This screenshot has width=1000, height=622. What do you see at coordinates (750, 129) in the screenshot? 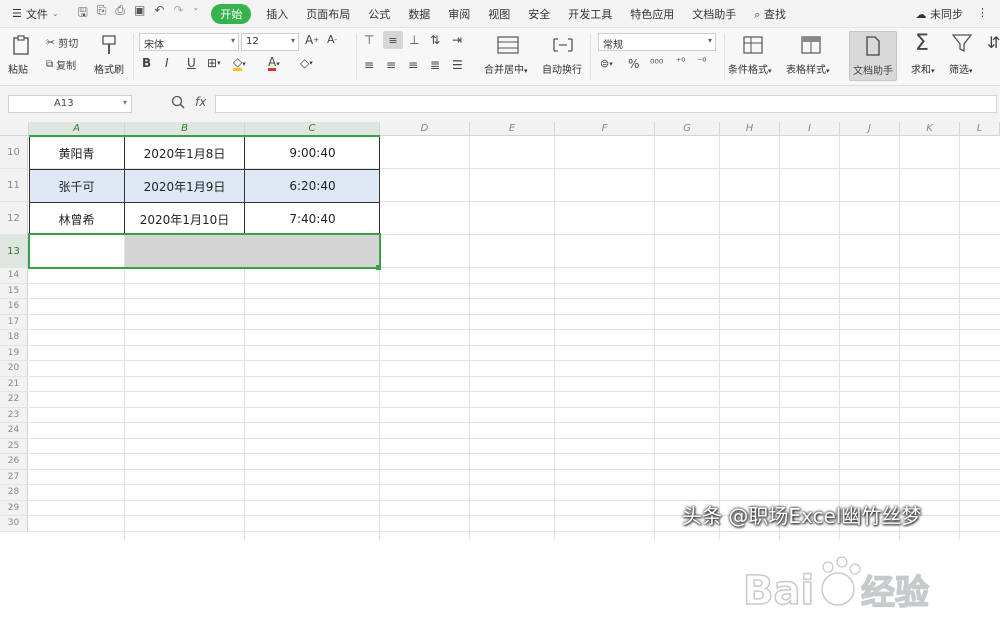
I see `column-header-H: H` at bounding box center [750, 129].